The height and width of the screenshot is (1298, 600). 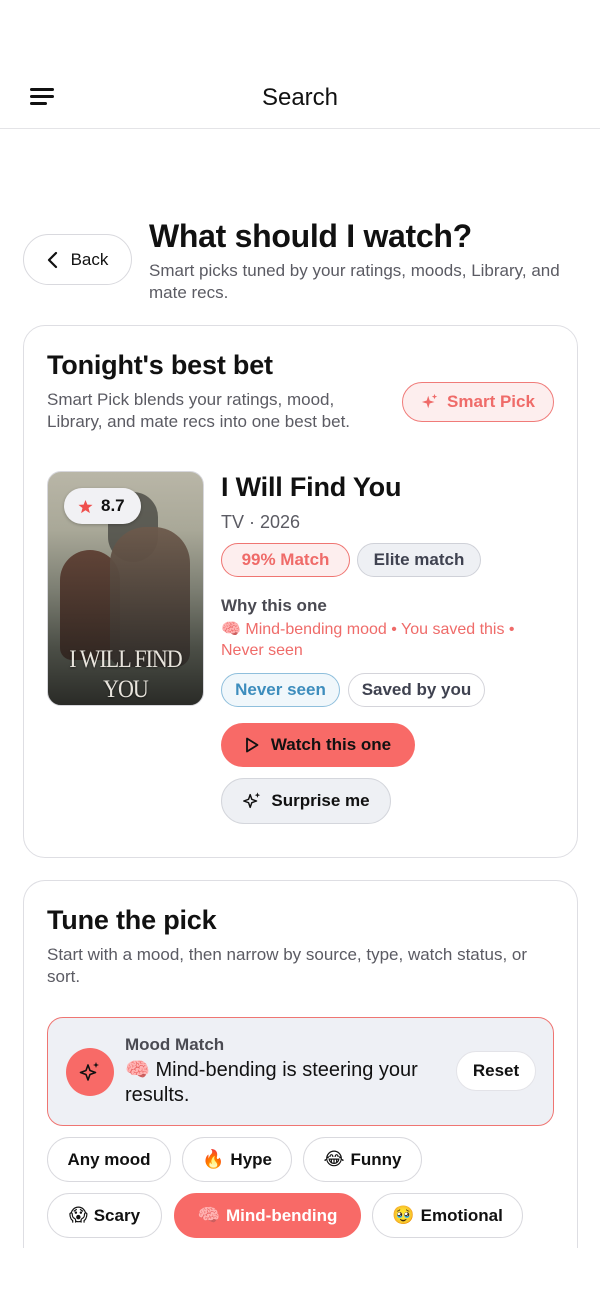 I want to click on poster-title-art: I WILL FIND YOU, so click(x=125, y=673).